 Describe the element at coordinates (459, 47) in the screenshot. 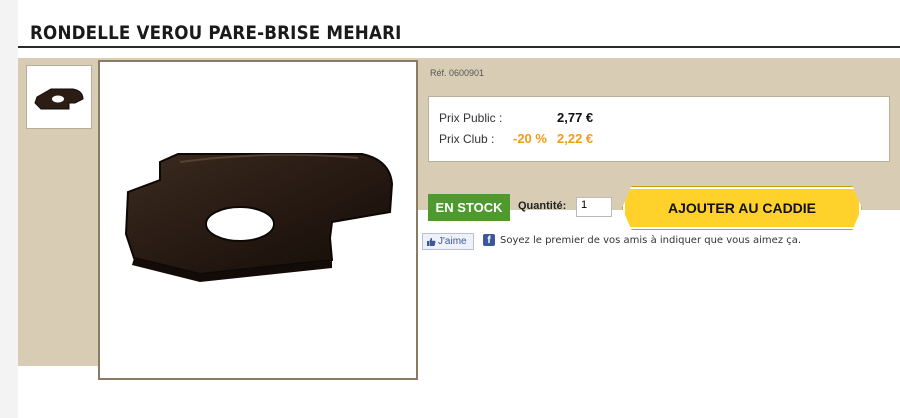

I see `title-divider` at that location.